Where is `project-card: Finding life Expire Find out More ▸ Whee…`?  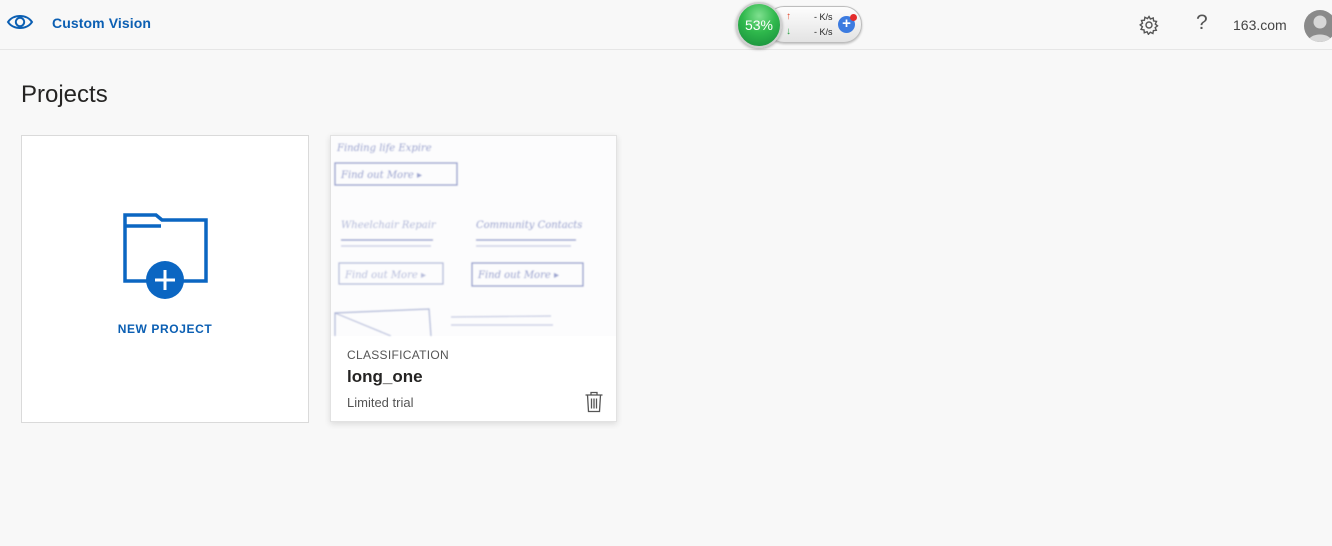 project-card: Finding life Expire Find out More ▸ Whee… is located at coordinates (473, 278).